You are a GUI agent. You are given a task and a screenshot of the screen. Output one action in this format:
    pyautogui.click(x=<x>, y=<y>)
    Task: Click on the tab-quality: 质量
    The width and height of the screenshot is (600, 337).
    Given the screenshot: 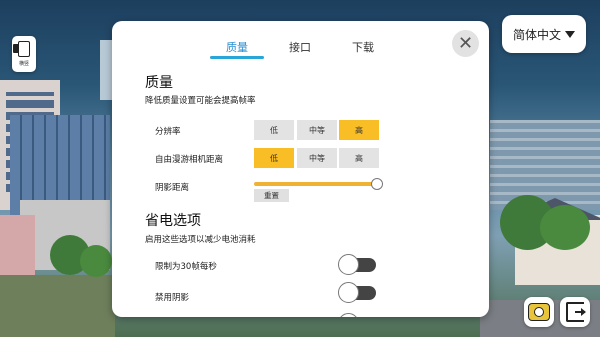 What is the action you would take?
    pyautogui.click(x=237, y=47)
    